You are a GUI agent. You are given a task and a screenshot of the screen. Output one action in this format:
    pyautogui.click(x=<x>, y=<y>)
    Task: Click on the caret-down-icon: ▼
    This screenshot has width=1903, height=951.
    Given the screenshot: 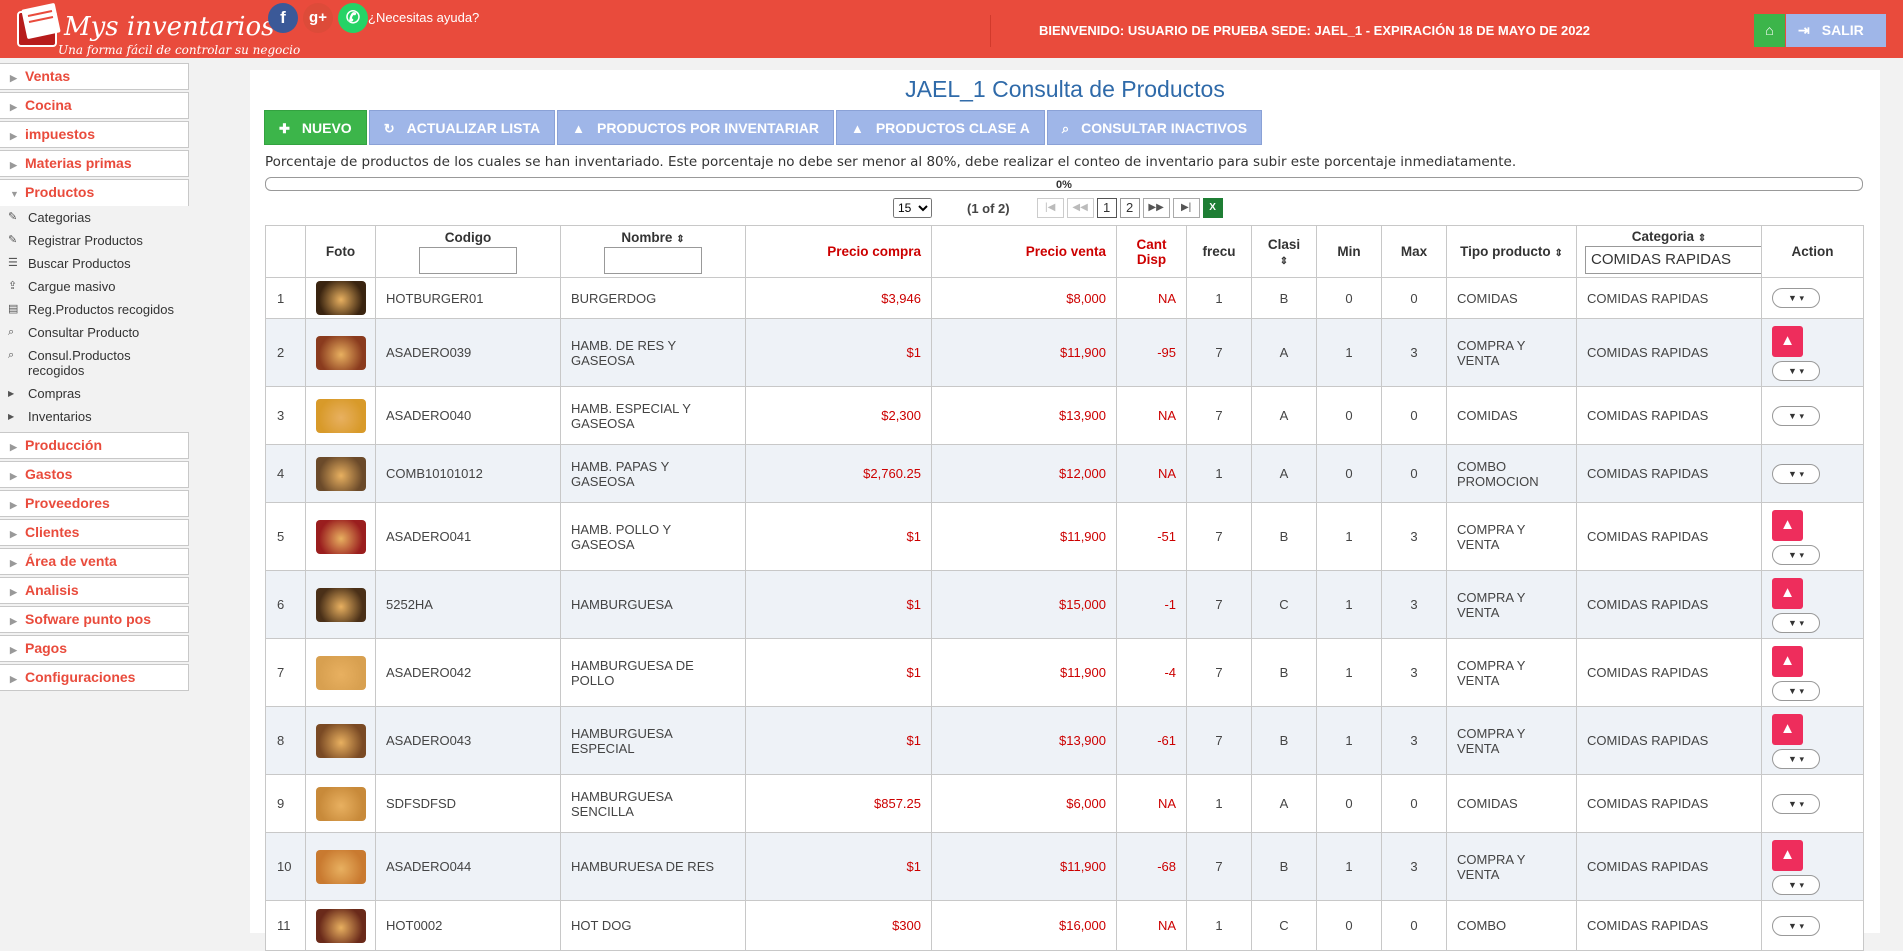 What is the action you would take?
    pyautogui.click(x=14, y=194)
    